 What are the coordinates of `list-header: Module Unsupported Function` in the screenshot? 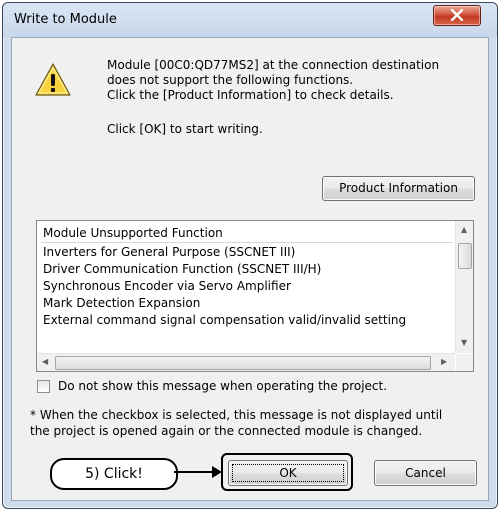 It's located at (247, 234).